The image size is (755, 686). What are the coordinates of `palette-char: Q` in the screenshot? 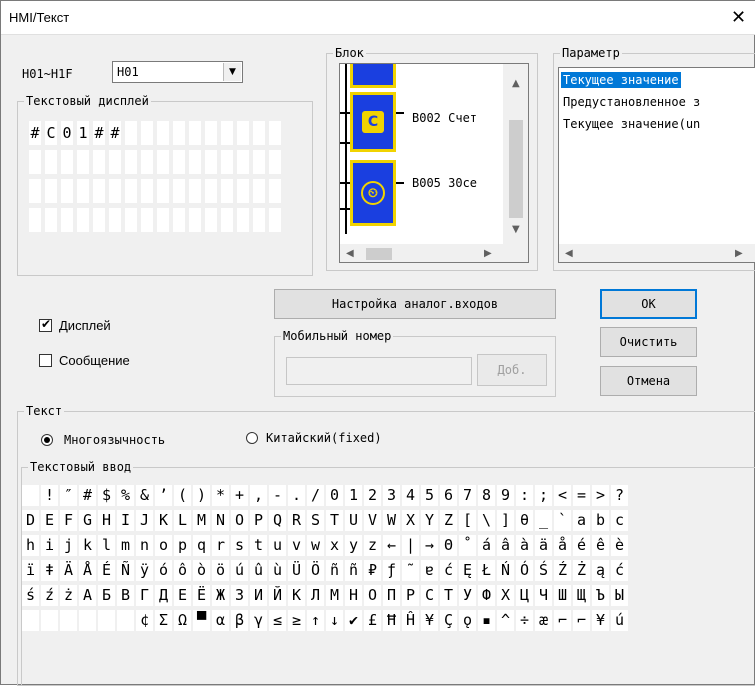 It's located at (277, 520).